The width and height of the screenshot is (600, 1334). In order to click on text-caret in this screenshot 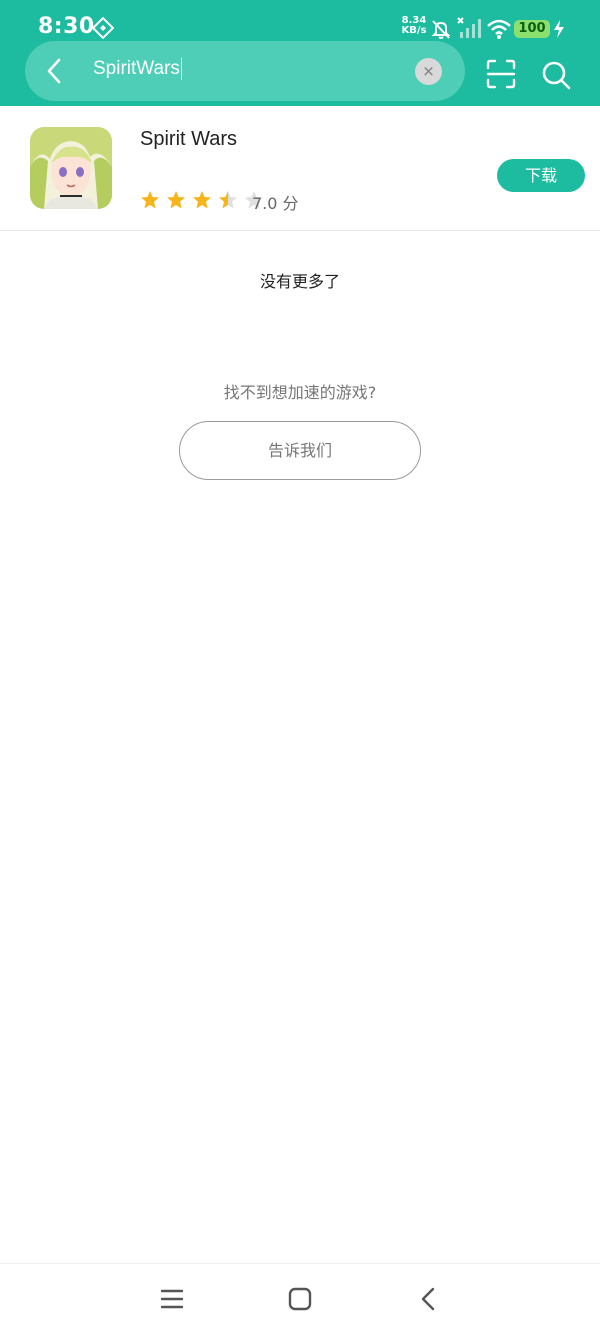, I will do `click(181, 69)`.